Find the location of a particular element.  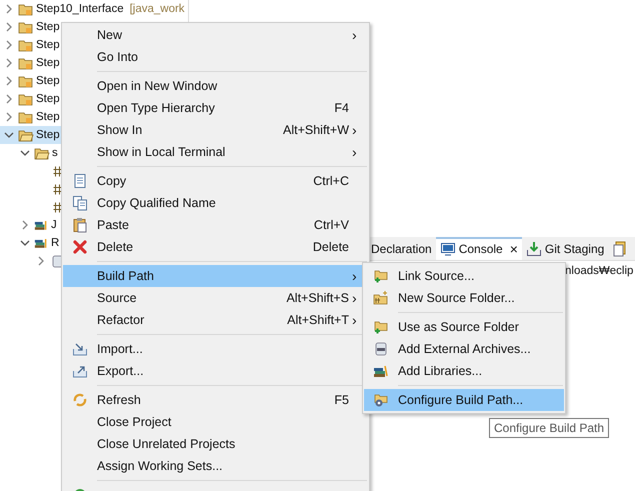

menu-item: Use as Source Folder is located at coordinates (464, 327).